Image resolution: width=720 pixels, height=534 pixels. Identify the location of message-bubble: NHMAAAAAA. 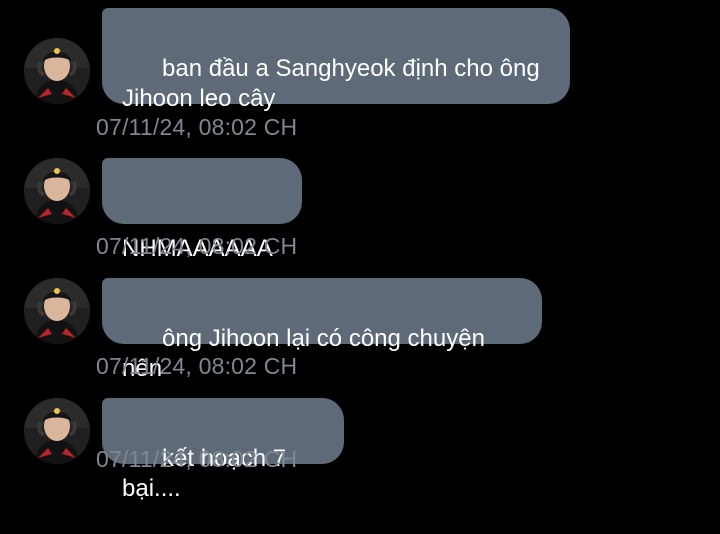
(202, 210).